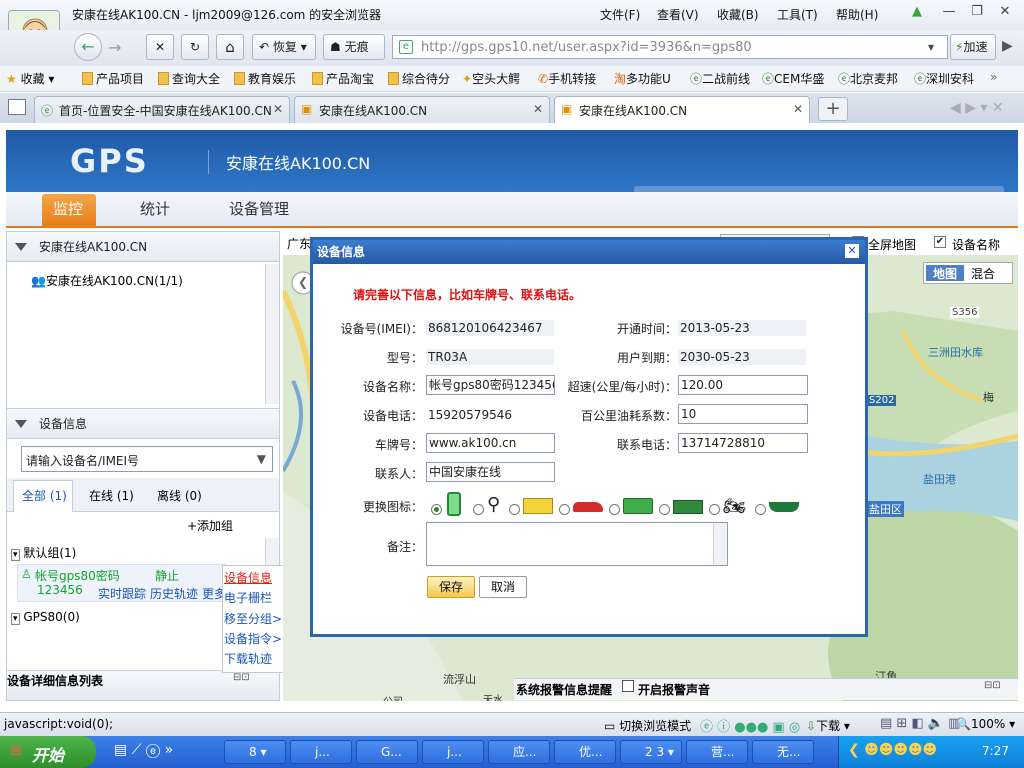 The image size is (1024, 768). I want to click on toolbar-more-icon: ▶, so click(1007, 46).